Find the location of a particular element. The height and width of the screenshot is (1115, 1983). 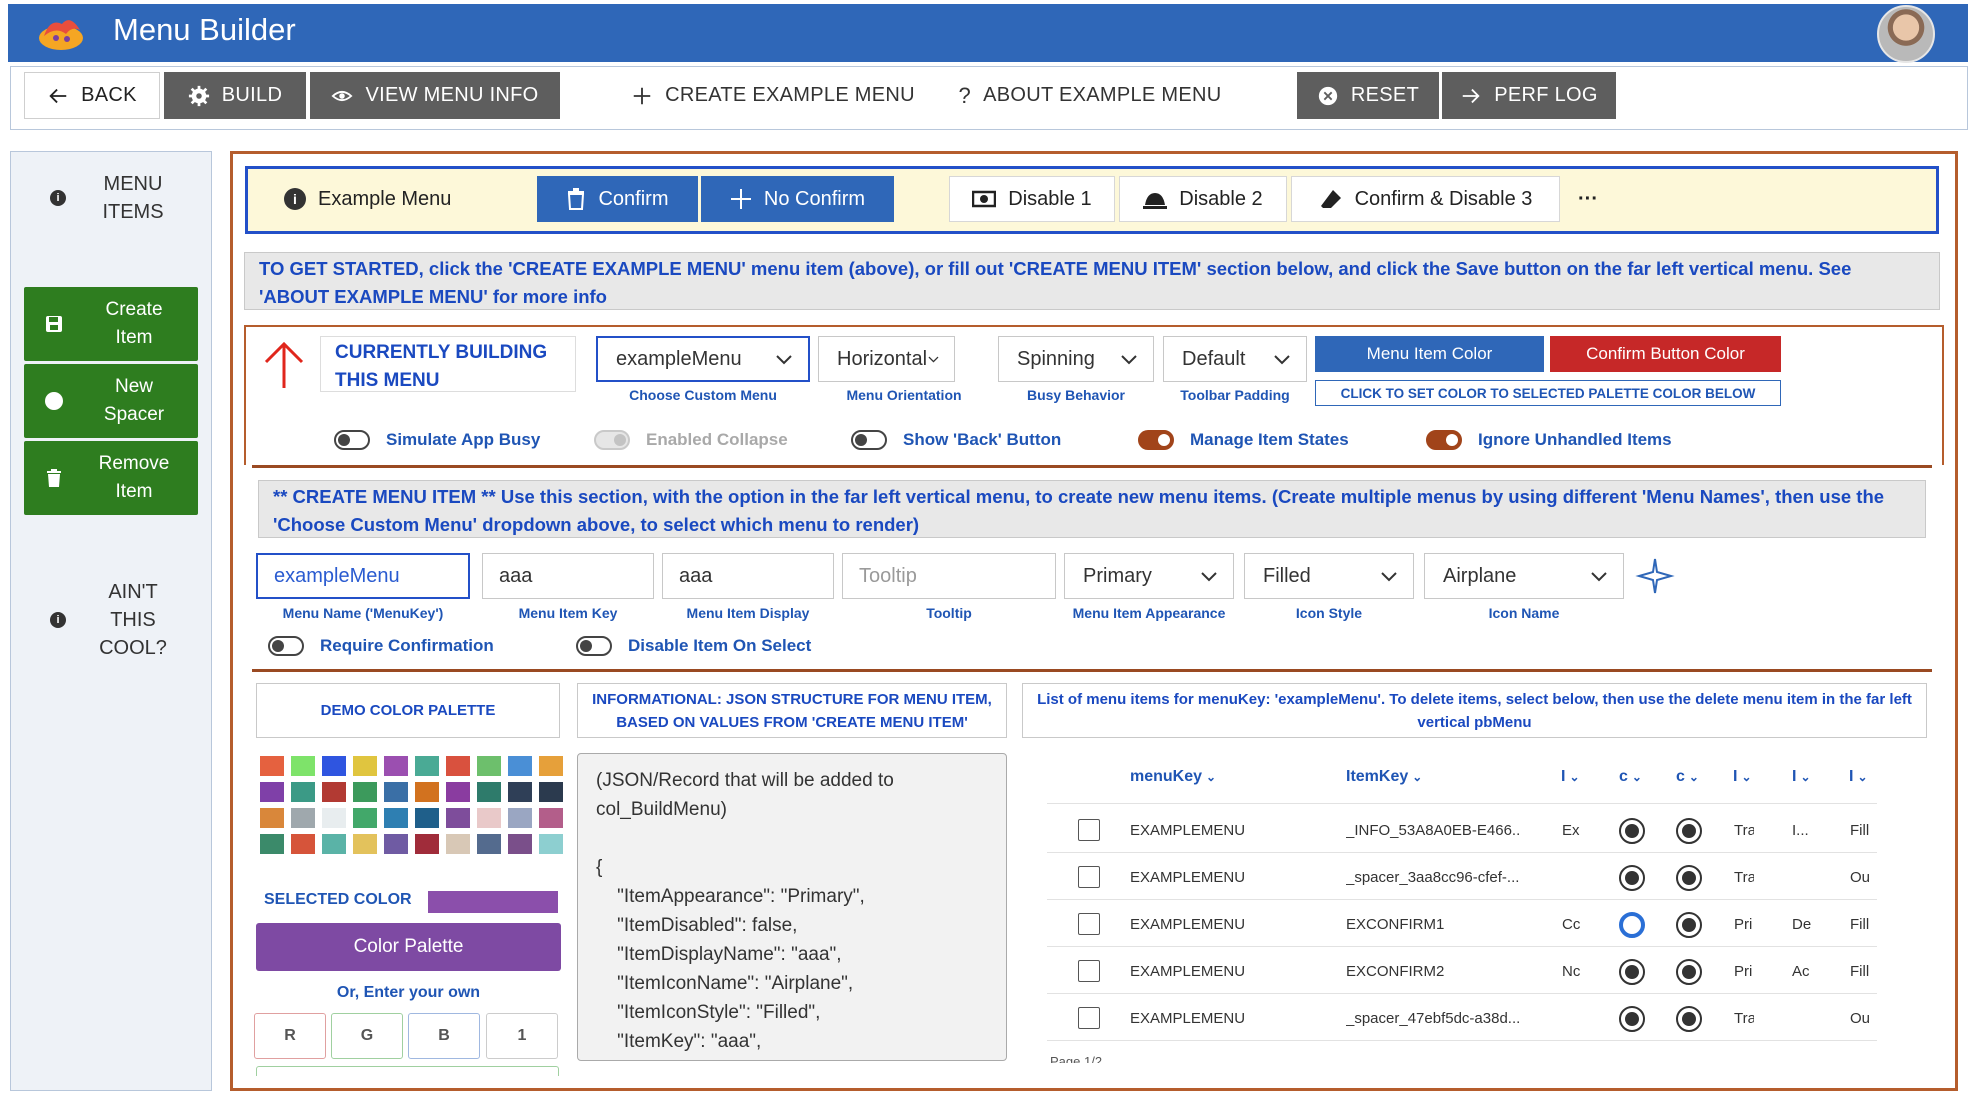

create-item-button: Create Item is located at coordinates (111, 324).